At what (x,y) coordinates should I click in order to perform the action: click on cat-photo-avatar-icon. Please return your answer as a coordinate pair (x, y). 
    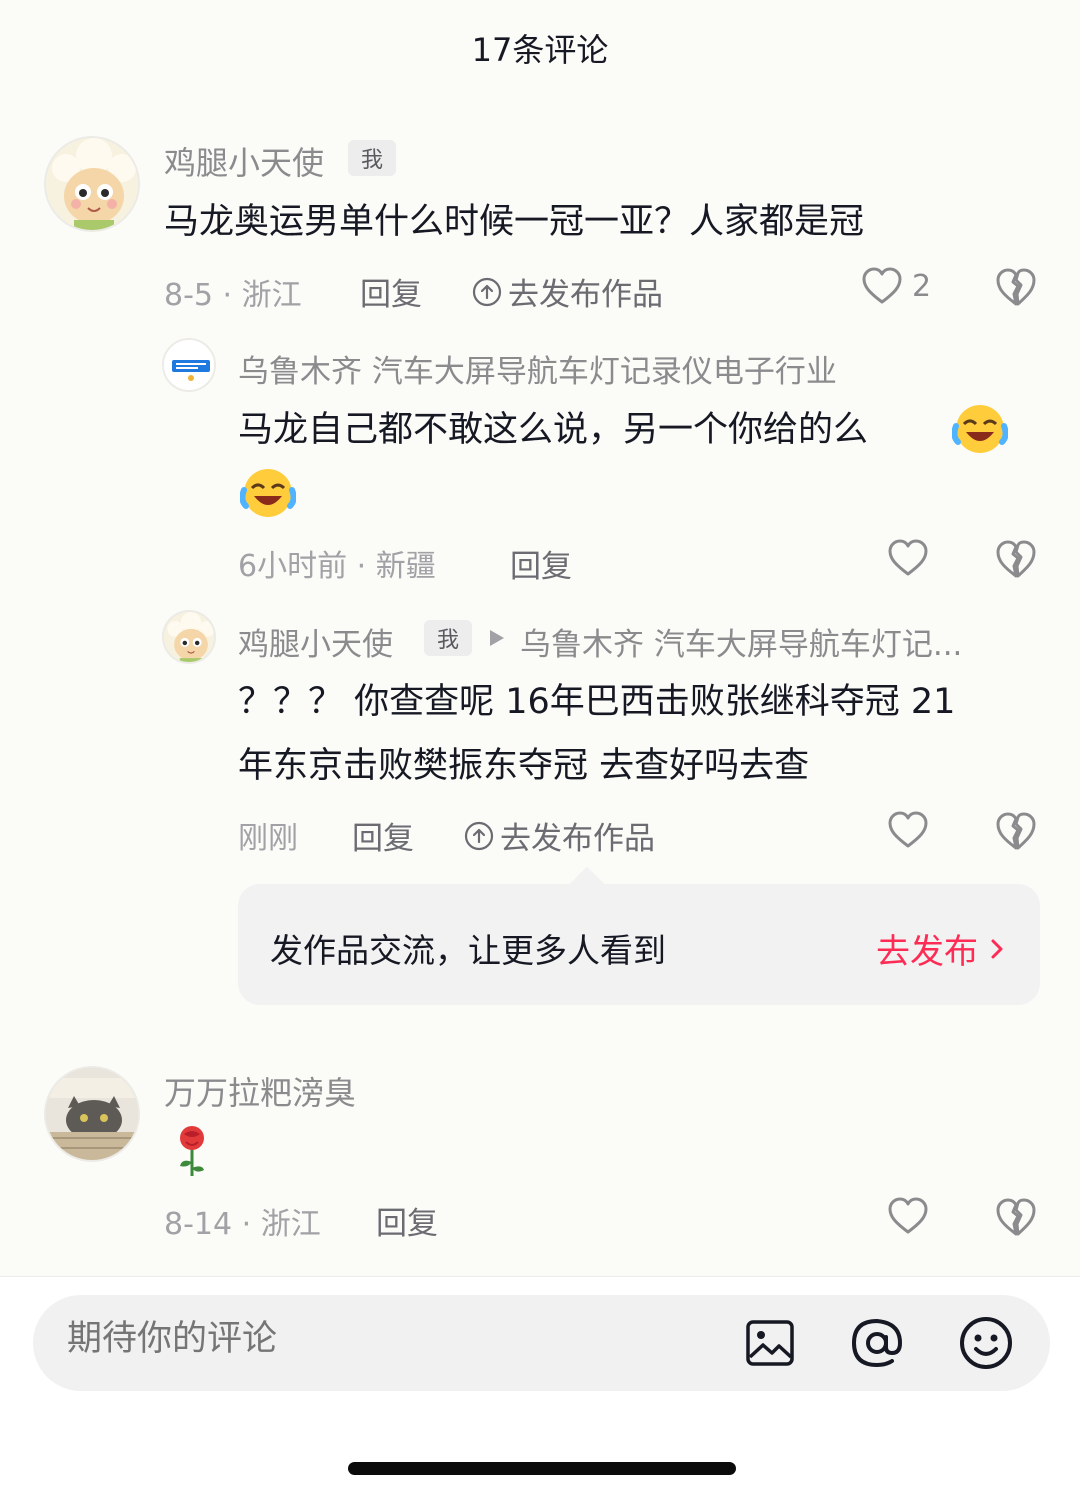
    Looking at the image, I should click on (92, 1114).